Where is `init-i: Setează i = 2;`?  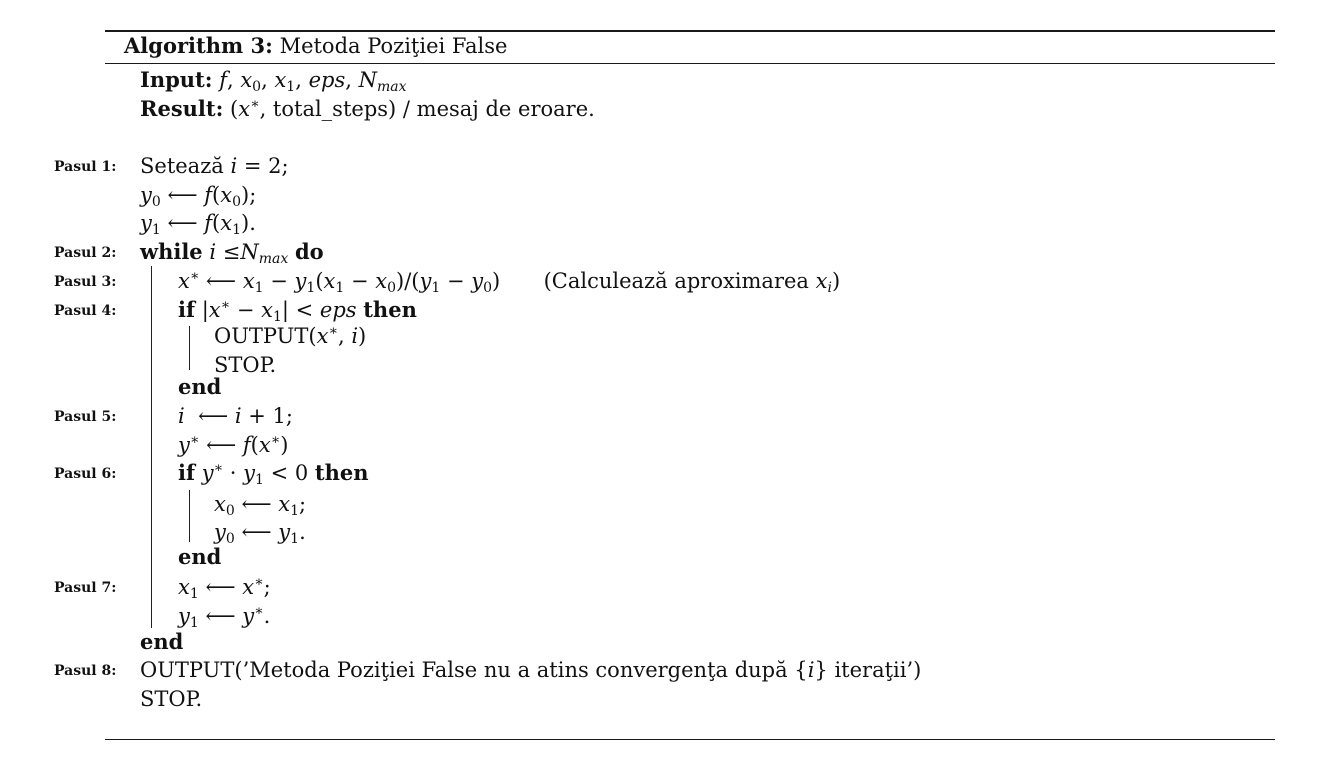
init-i: Setează i = 2; is located at coordinates (214, 166).